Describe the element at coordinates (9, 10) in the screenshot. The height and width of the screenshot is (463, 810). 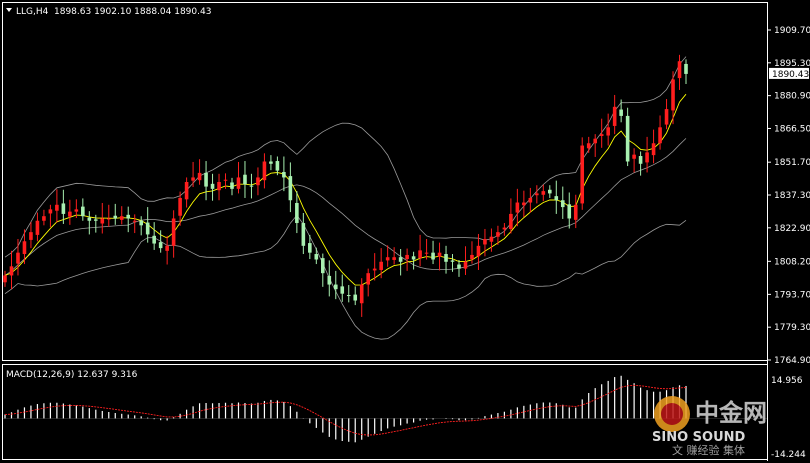
I see `dropdown-triangle-icon` at that location.